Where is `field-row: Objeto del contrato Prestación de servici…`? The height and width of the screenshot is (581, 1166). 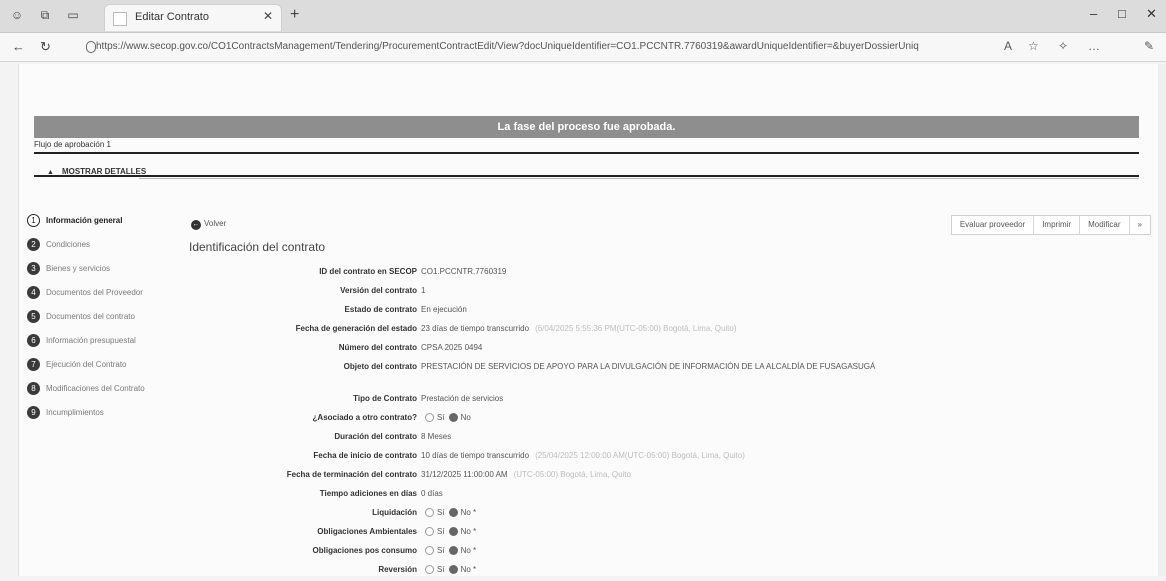
field-row: Objeto del contrato Prestación de servici… is located at coordinates (609, 366).